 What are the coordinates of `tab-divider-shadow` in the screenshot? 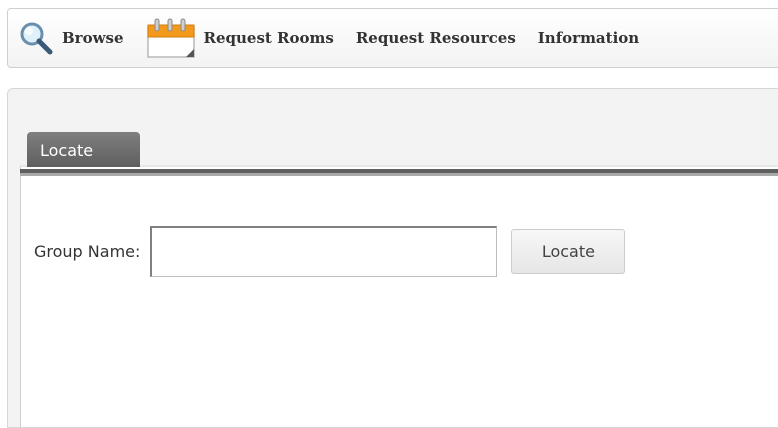 It's located at (399, 174).